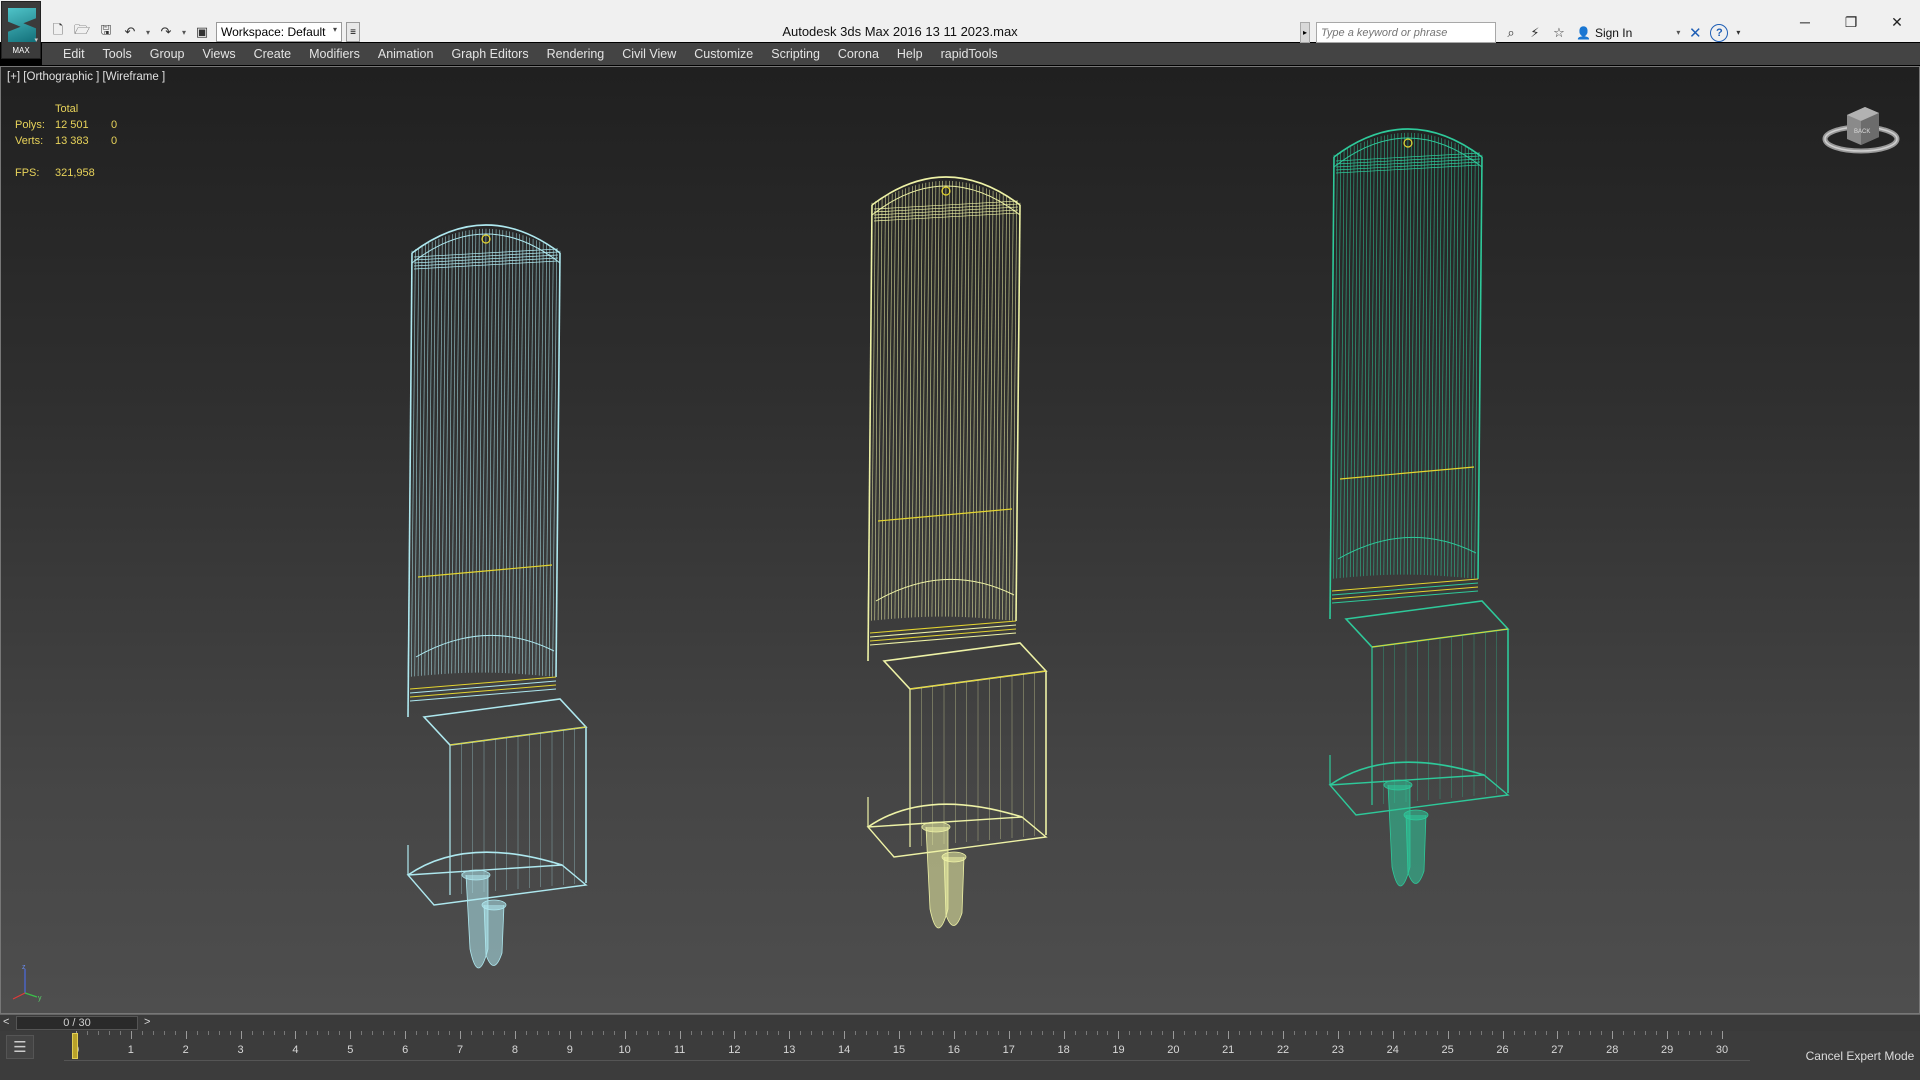 This screenshot has width=1920, height=1080. What do you see at coordinates (969, 54) in the screenshot?
I see `menu-item-rapidtools: rapidTools` at bounding box center [969, 54].